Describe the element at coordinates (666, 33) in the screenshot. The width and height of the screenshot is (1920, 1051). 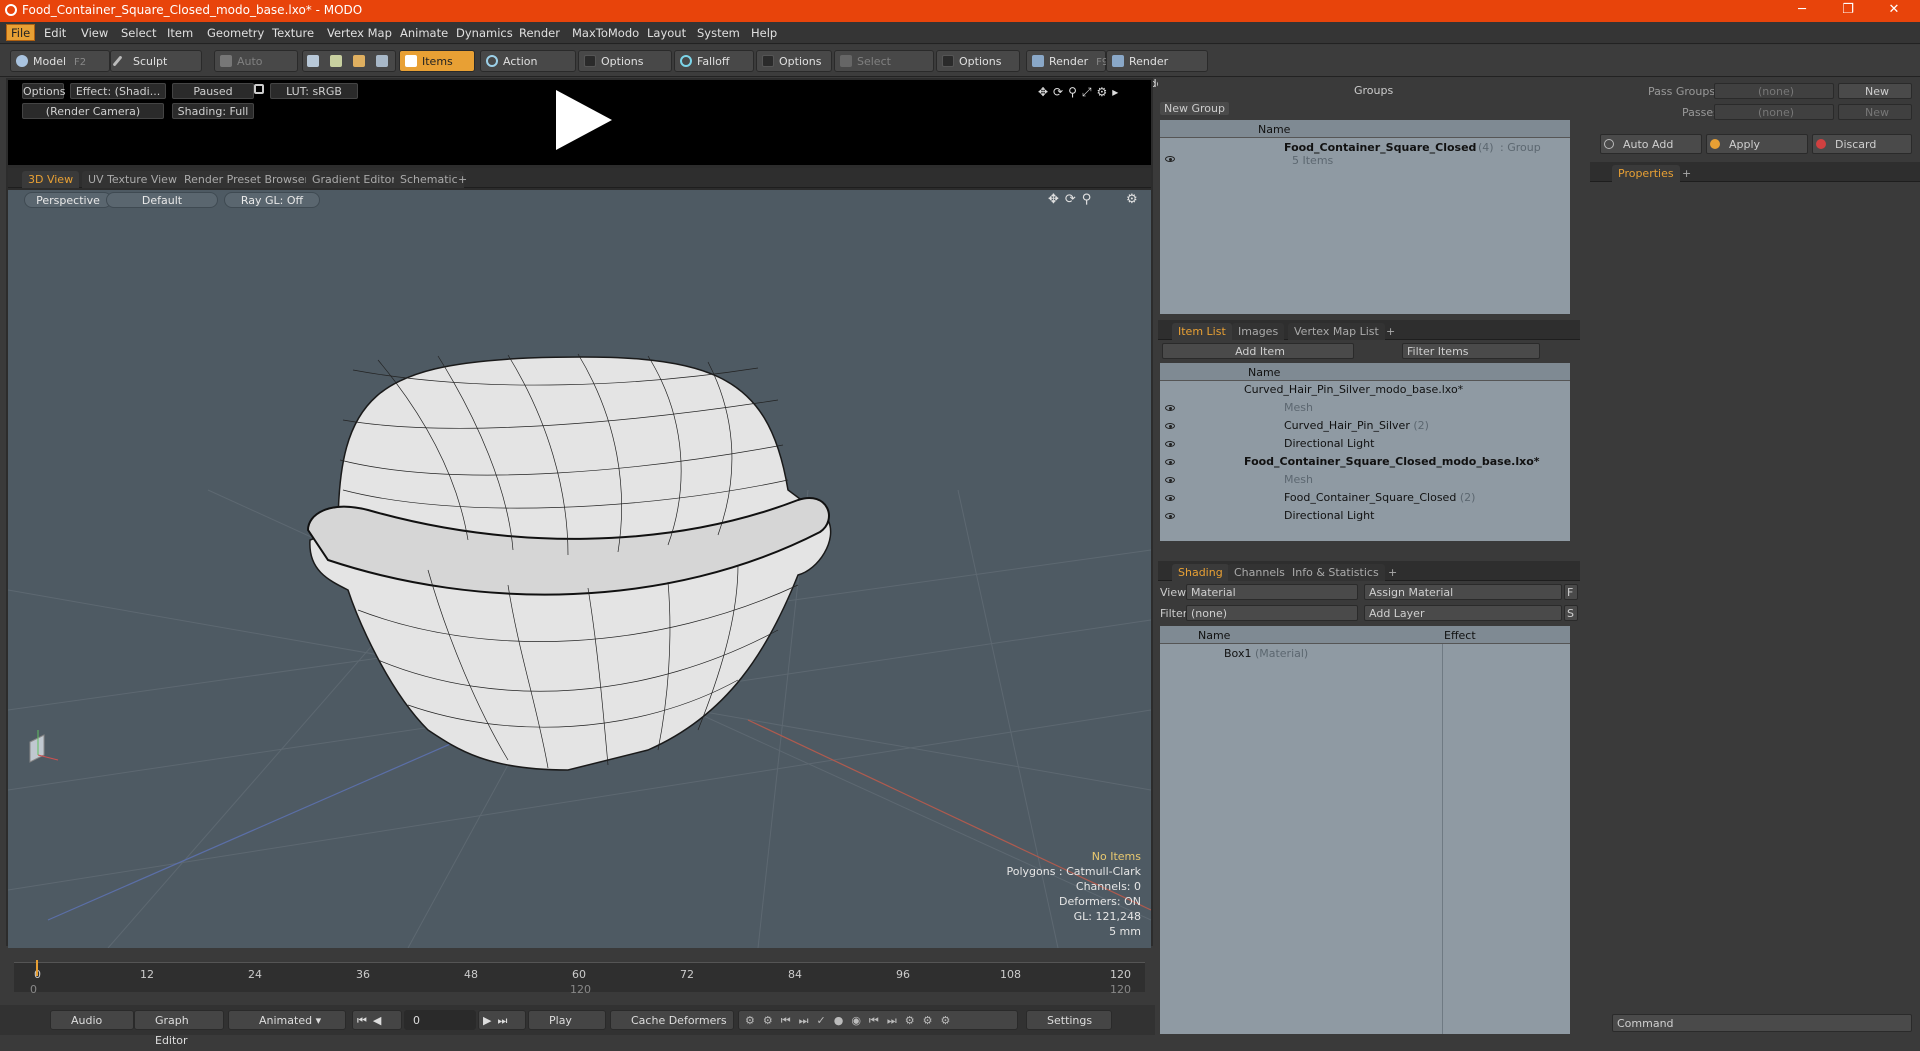
I see `menu-layout: Layout` at that location.